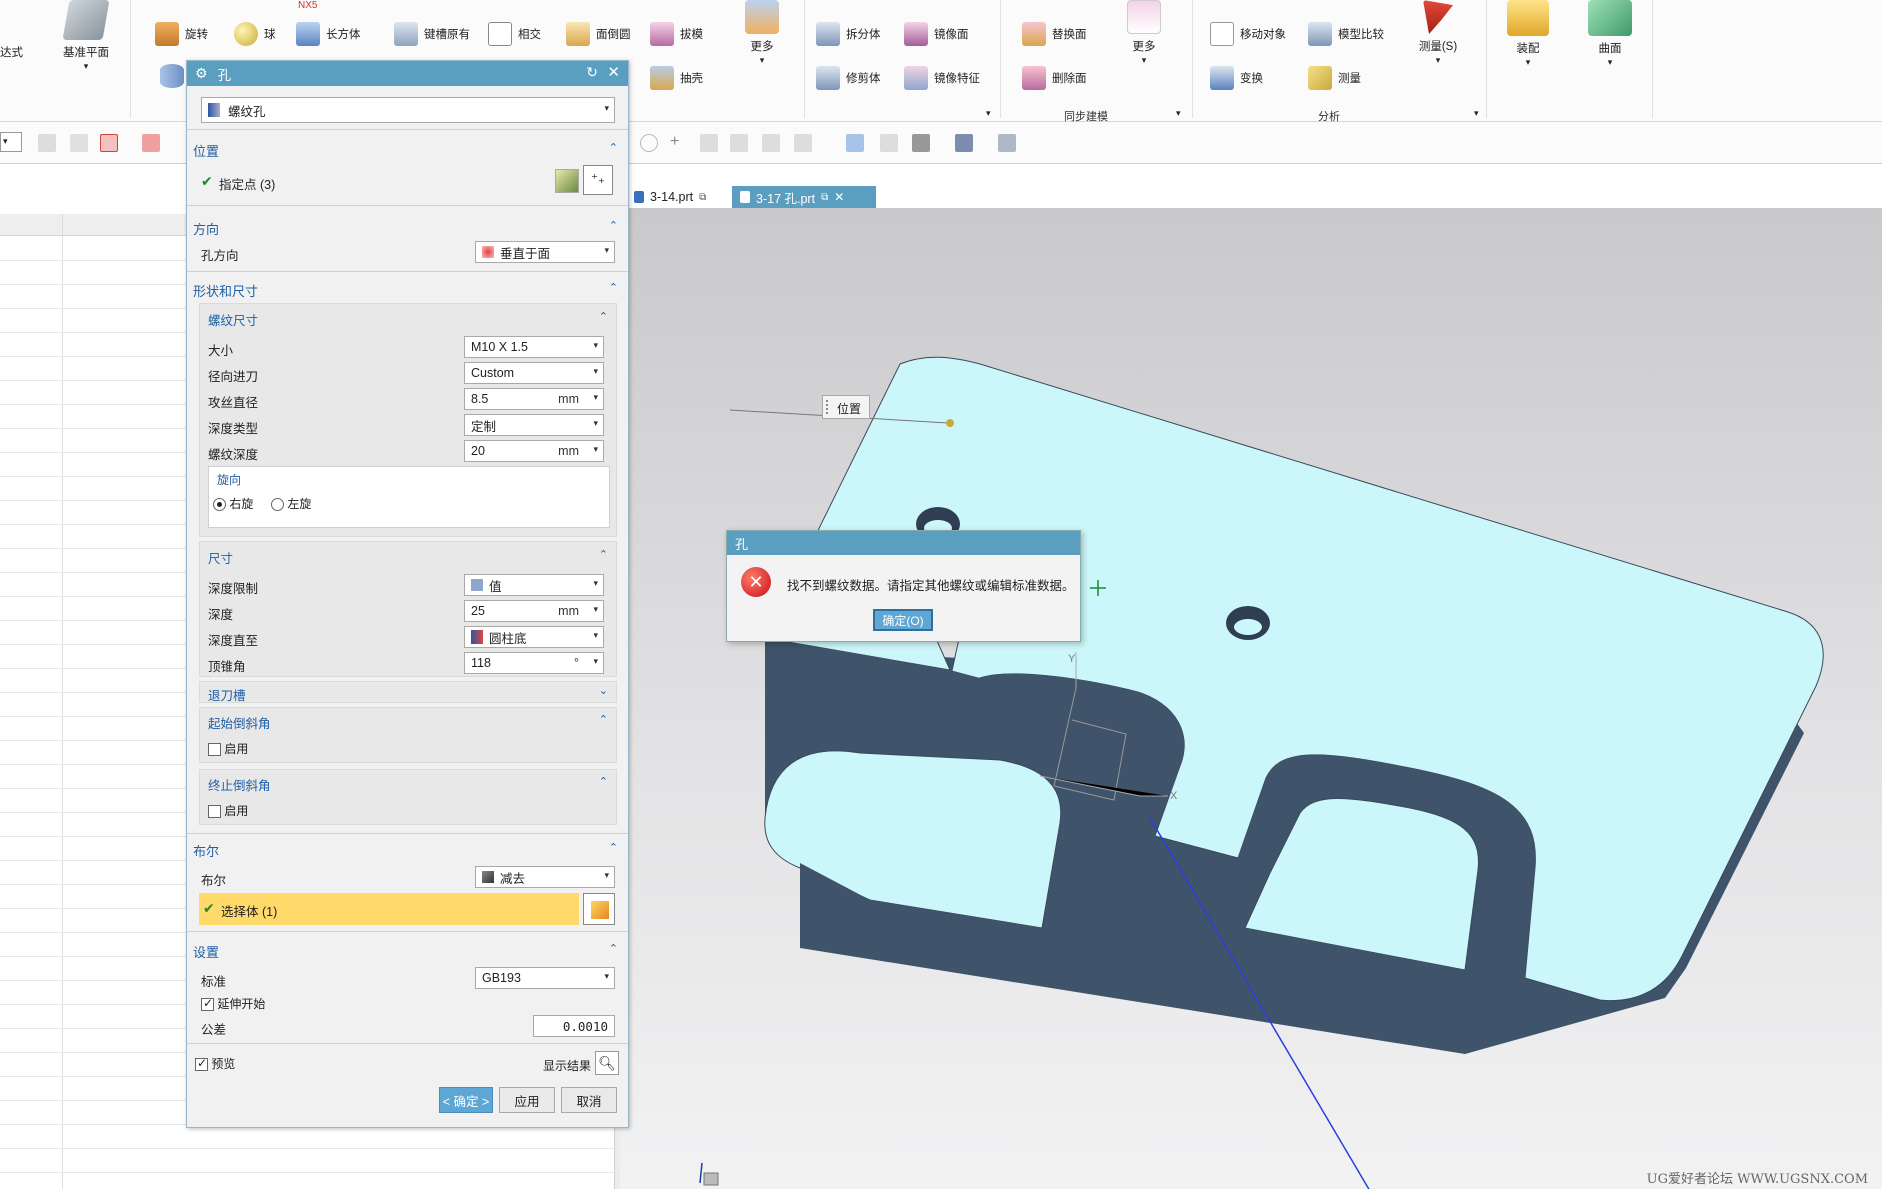  I want to click on point-icon, so click(109, 143).